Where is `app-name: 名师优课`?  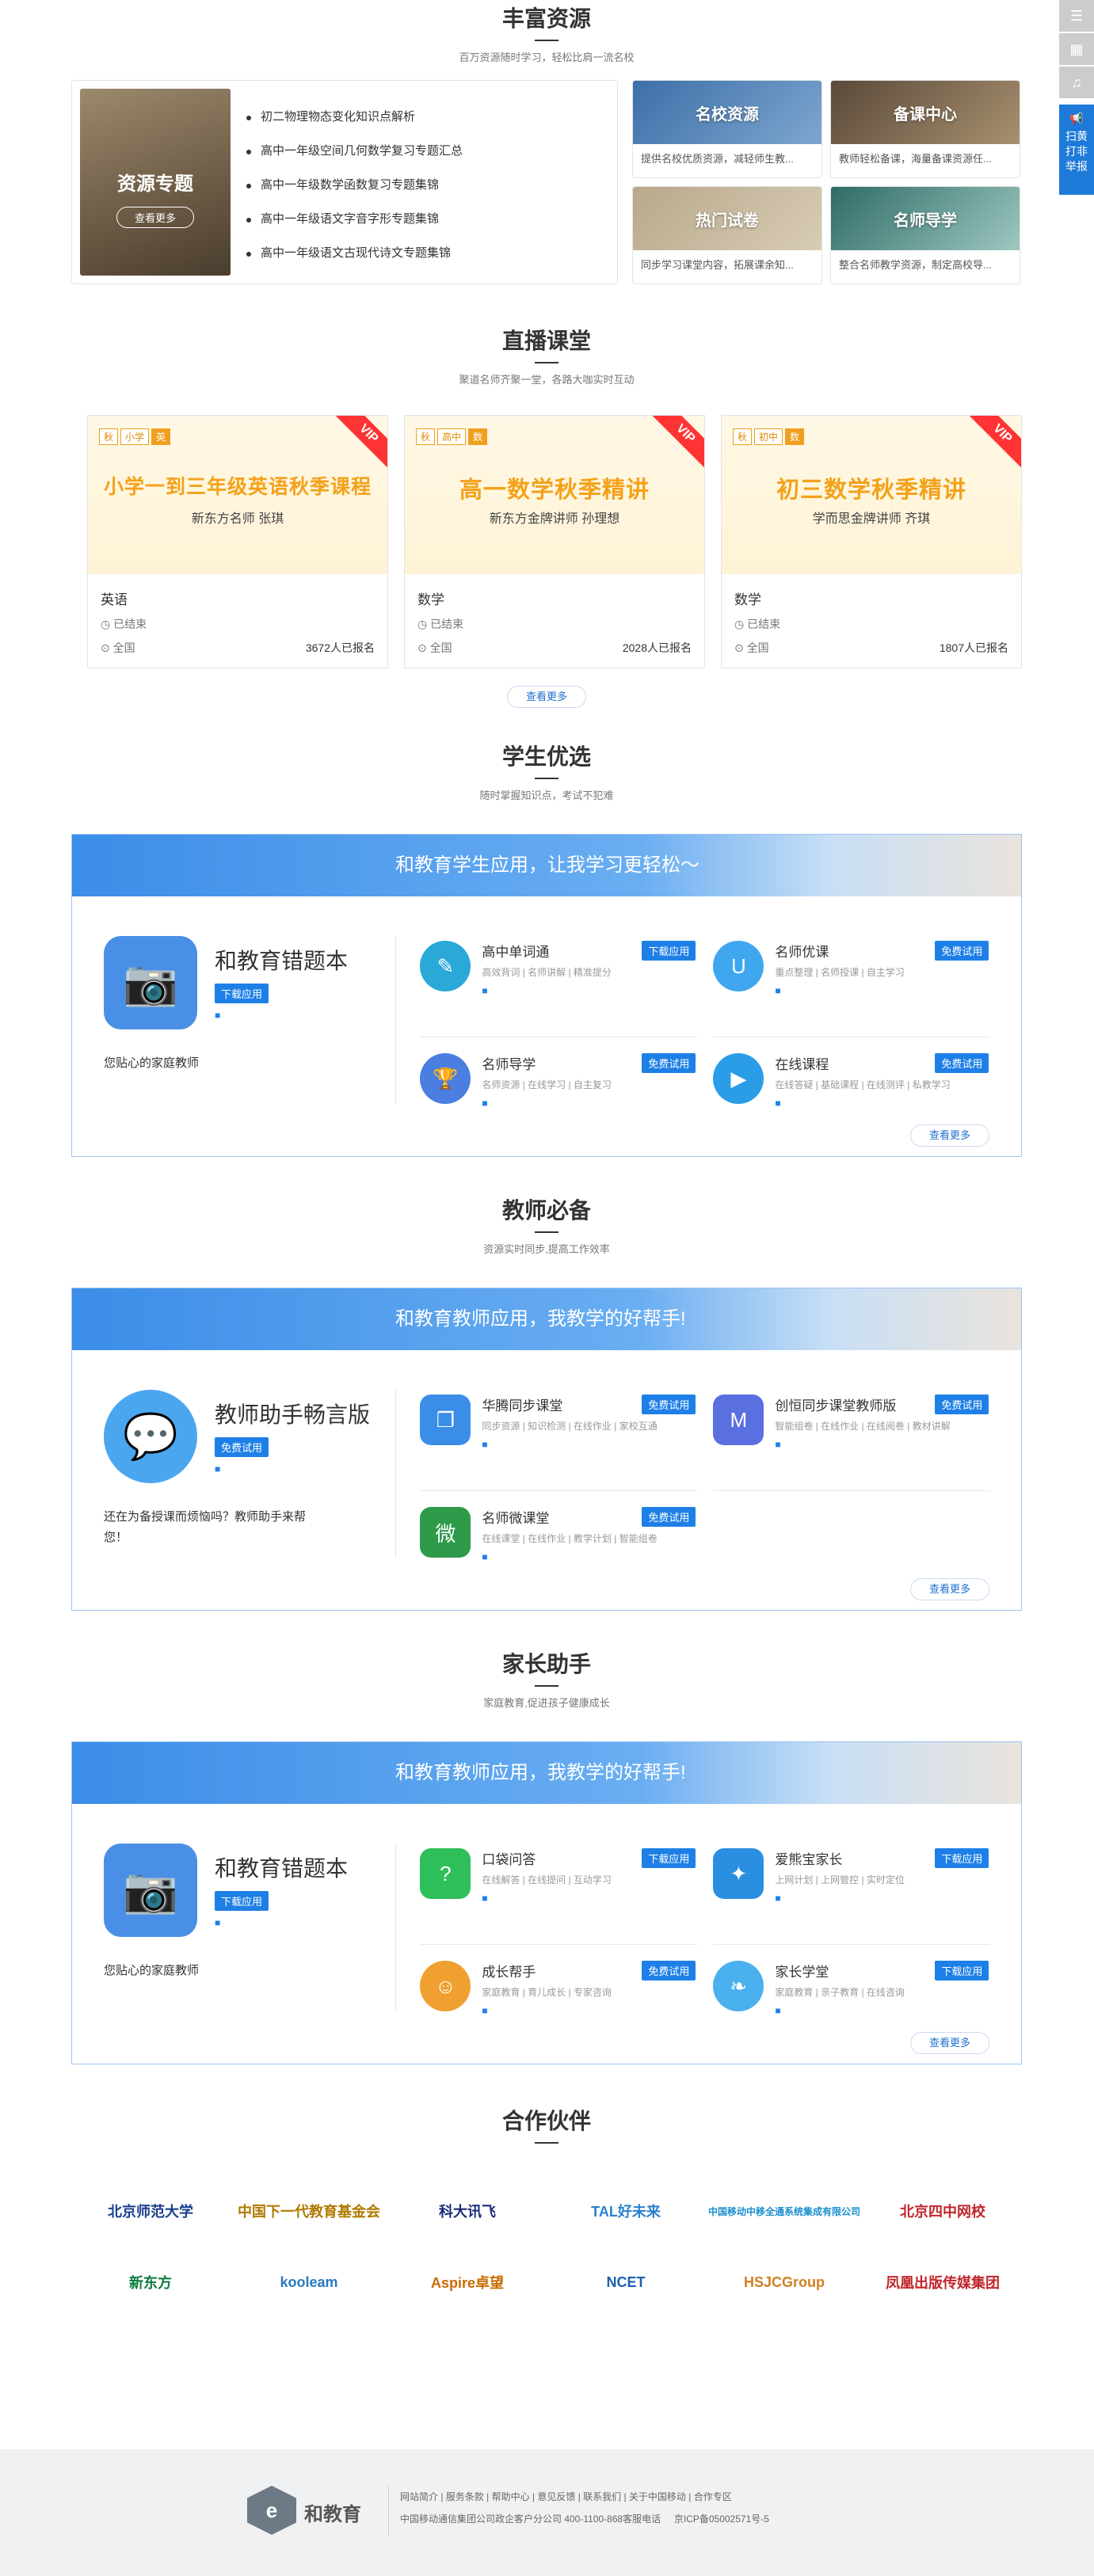
app-name: 名师优课 is located at coordinates (802, 952).